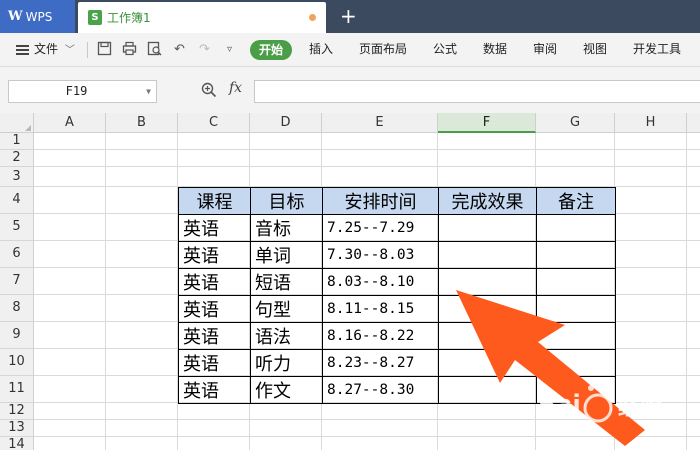 The image size is (700, 450). I want to click on baidu-jingyan-watermark: Bai 经验, so click(616, 408).